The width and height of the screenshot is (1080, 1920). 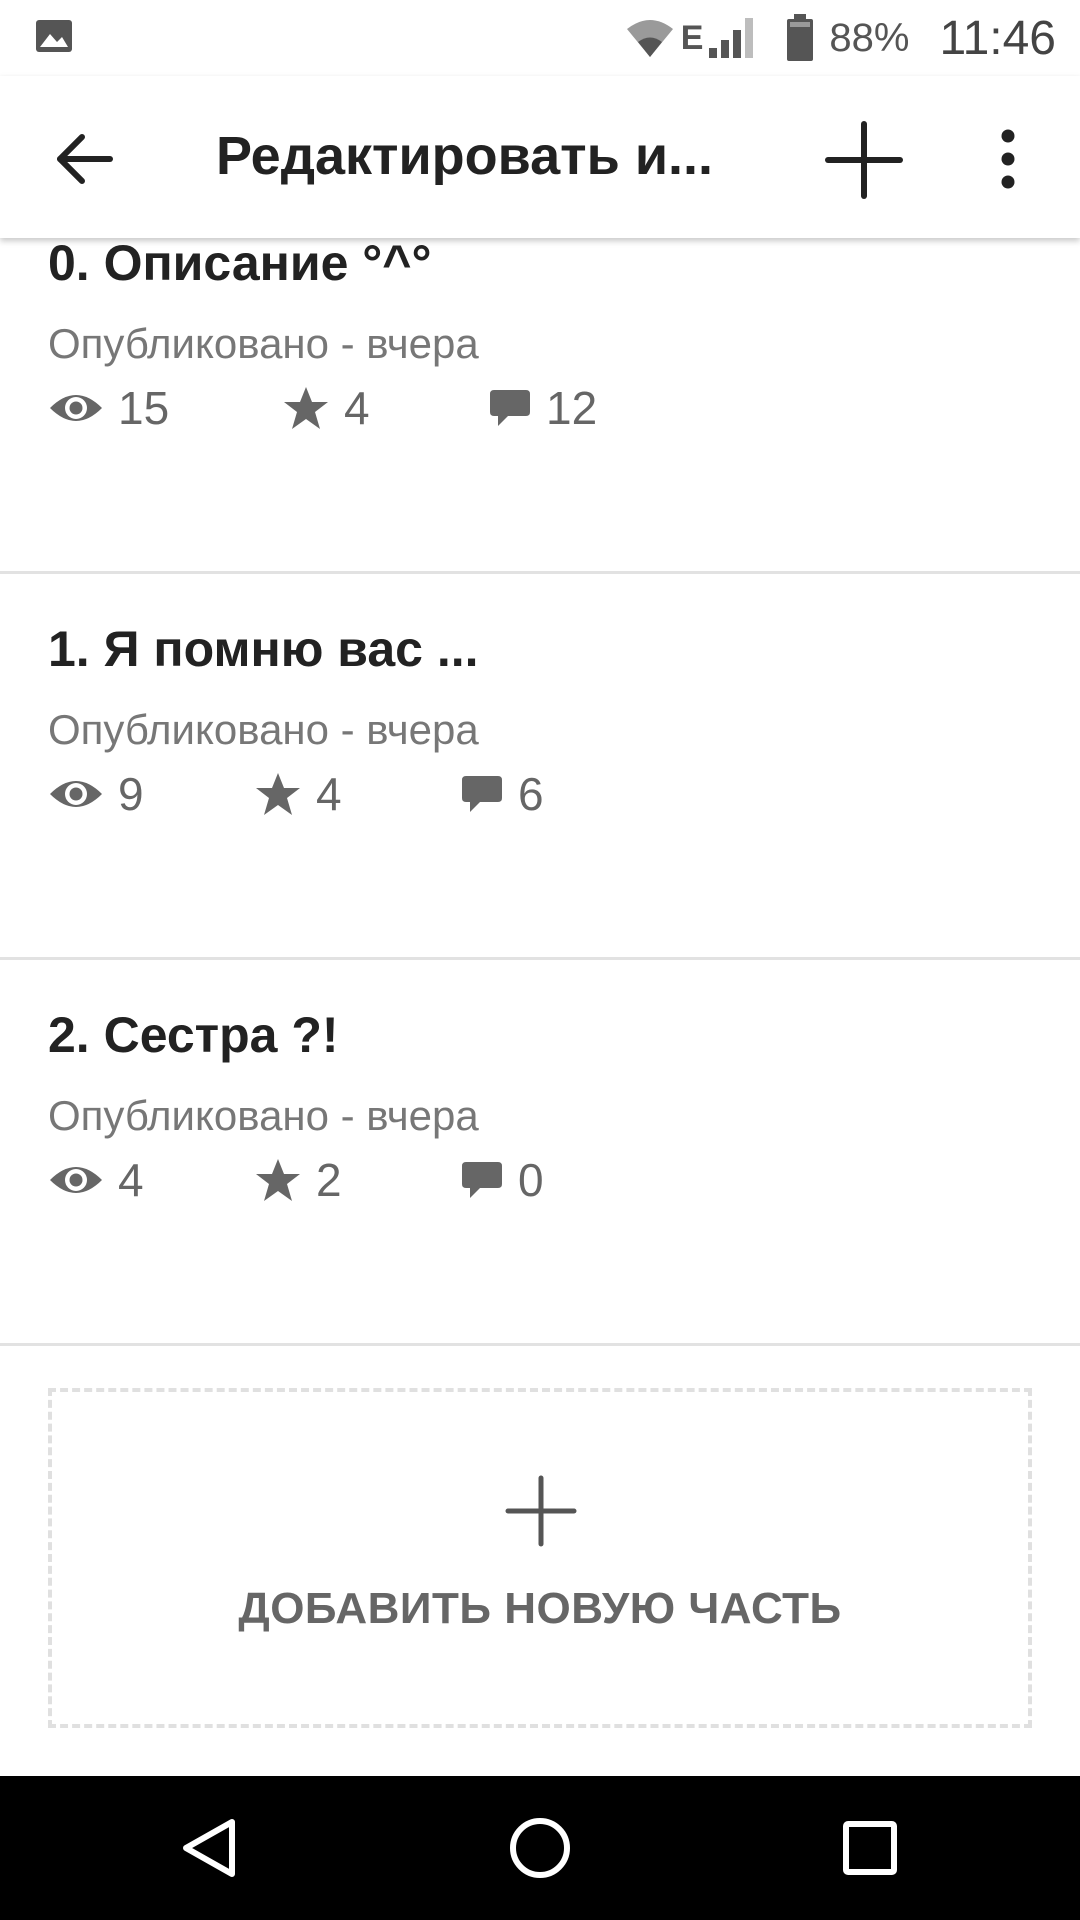 What do you see at coordinates (151, 794) in the screenshot?
I see `views-stat: 9` at bounding box center [151, 794].